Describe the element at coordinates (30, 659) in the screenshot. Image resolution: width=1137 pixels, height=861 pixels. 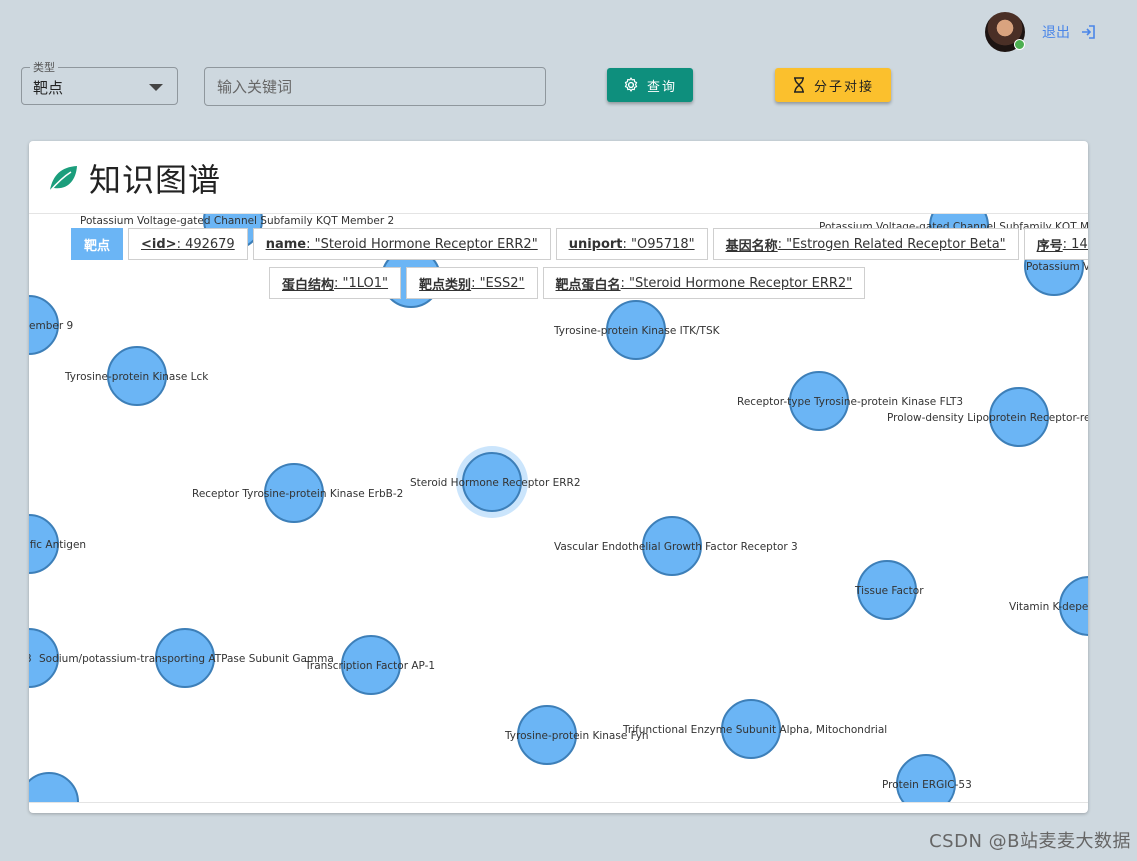
I see `graph-node-label: 3` at that location.